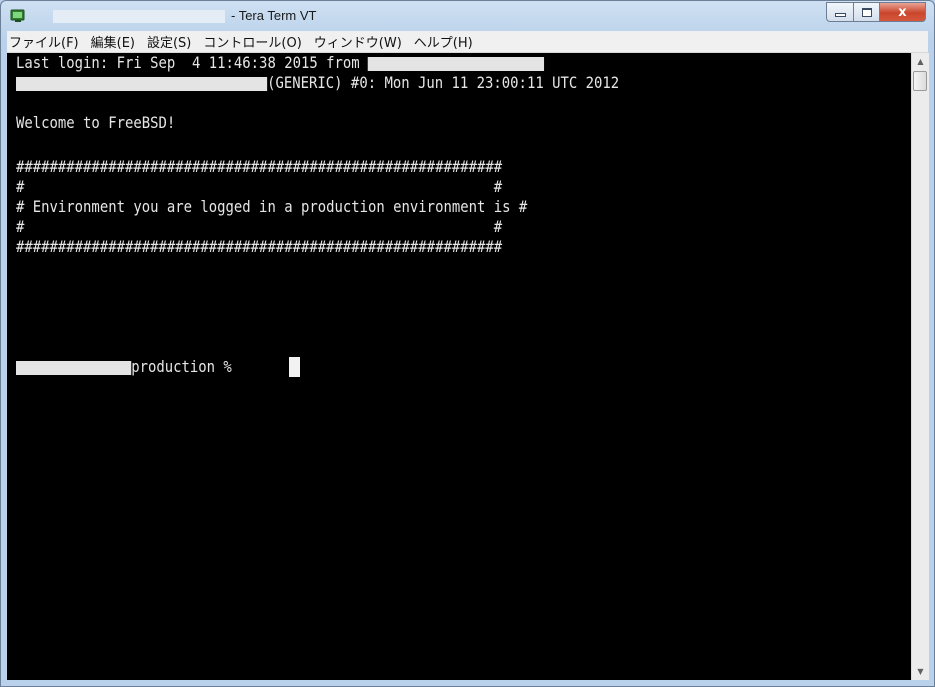 Image resolution: width=935 pixels, height=687 pixels. I want to click on redacted-hostname, so click(139, 16).